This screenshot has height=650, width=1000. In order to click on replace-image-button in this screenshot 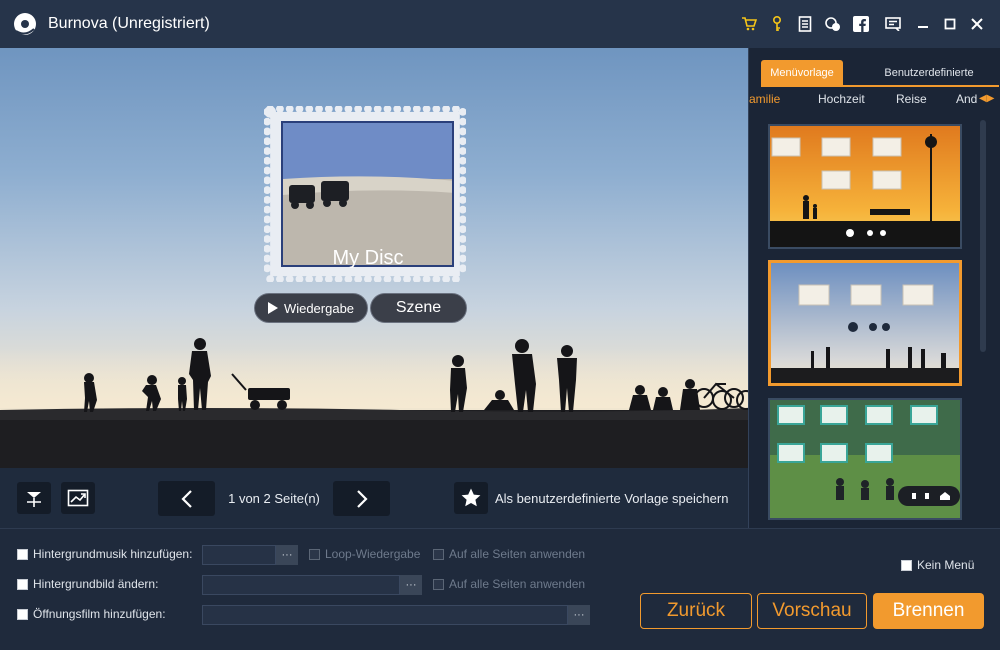, I will do `click(78, 498)`.